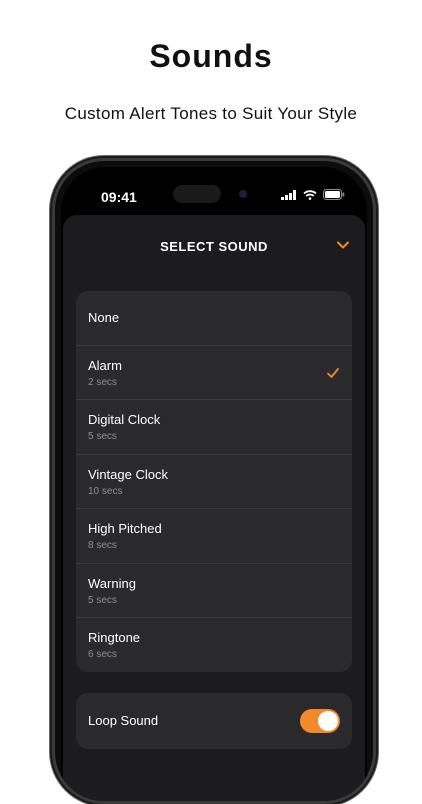  Describe the element at coordinates (123, 720) in the screenshot. I see `loop-sound-label: Loop Sound` at that location.